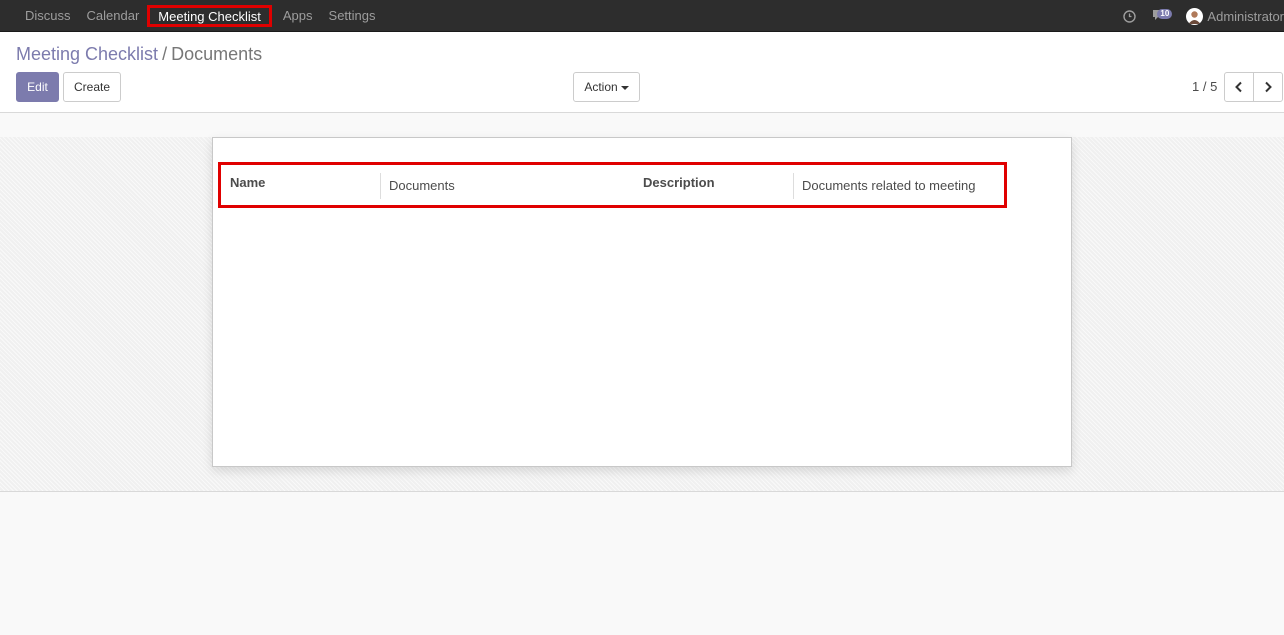  I want to click on chevron-left-icon, so click(1238, 87).